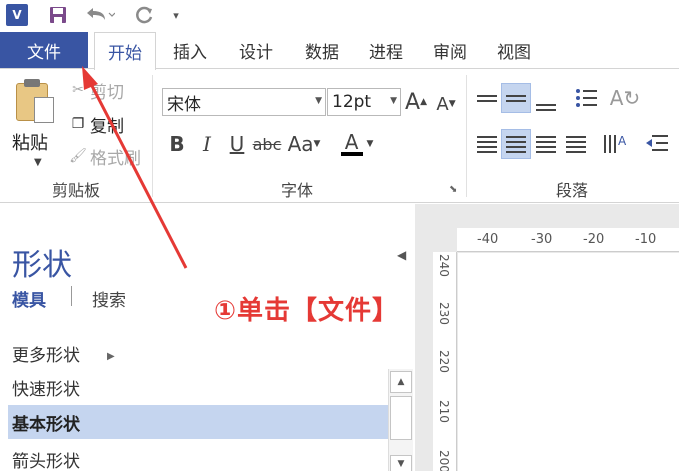  I want to click on annotation-text: ①单击【文件】, so click(307, 311).